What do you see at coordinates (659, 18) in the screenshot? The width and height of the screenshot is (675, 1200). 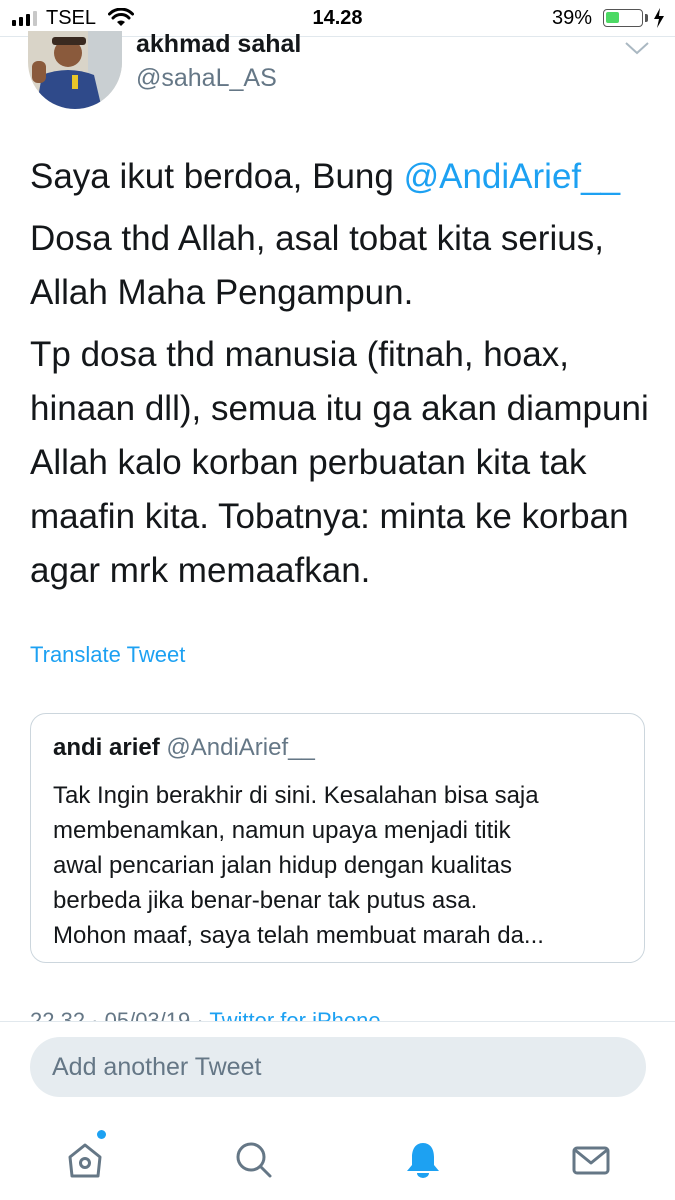 I see `charging-bolt-icon` at bounding box center [659, 18].